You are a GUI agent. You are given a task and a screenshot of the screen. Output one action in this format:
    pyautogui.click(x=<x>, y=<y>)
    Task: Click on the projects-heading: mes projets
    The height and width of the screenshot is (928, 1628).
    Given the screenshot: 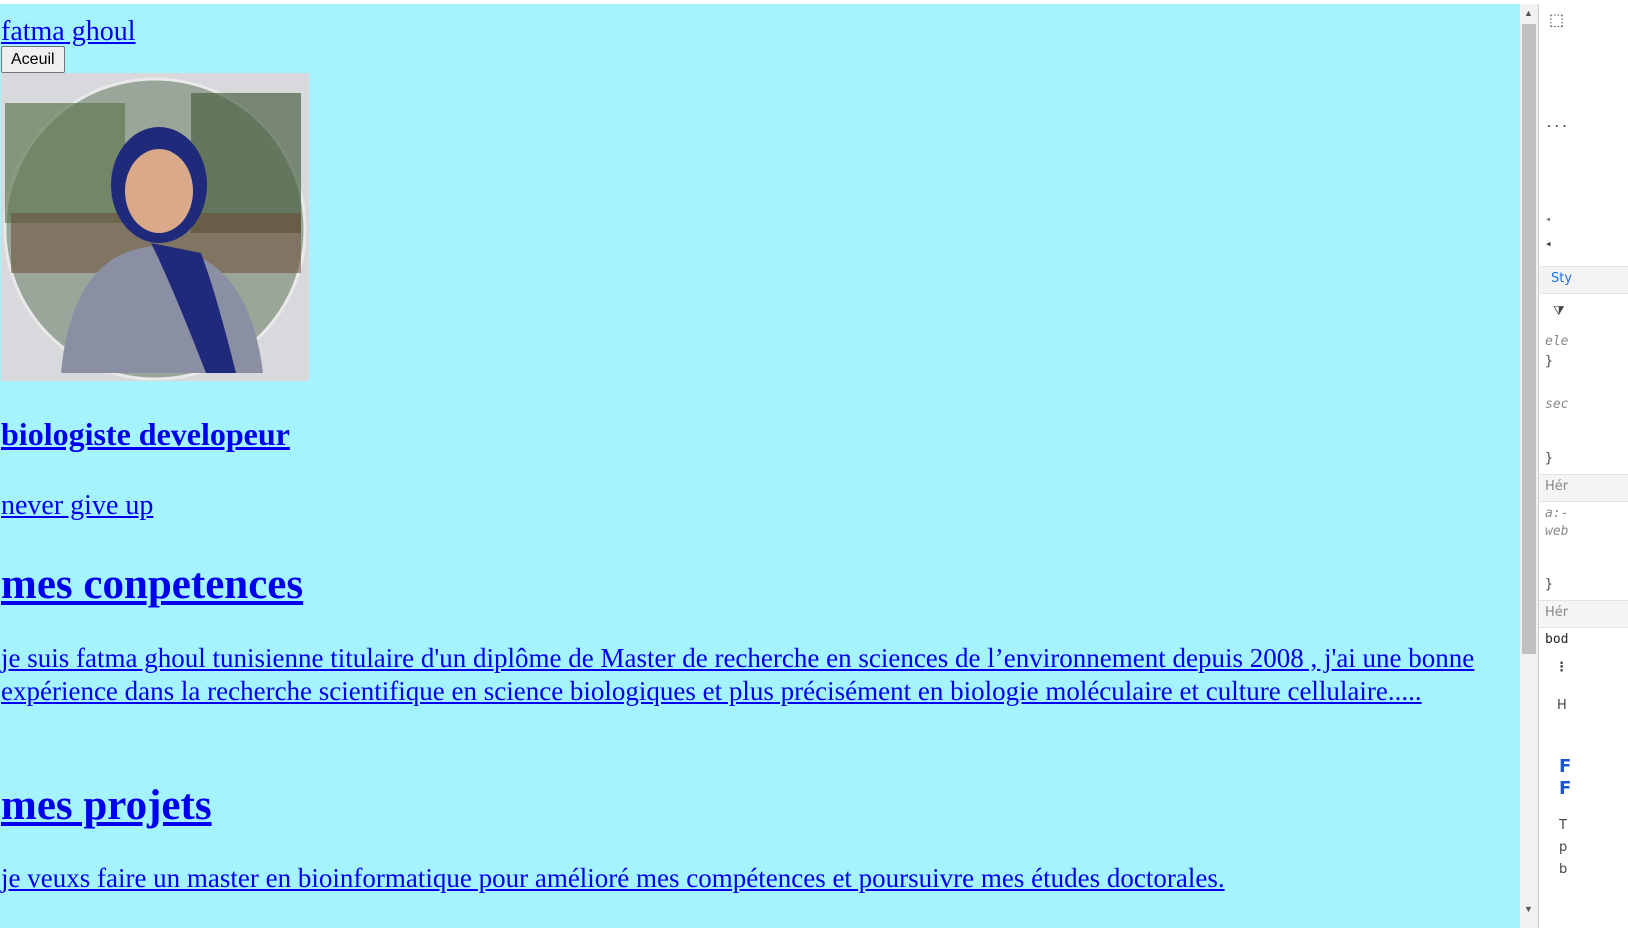 What is the action you would take?
    pyautogui.click(x=106, y=806)
    